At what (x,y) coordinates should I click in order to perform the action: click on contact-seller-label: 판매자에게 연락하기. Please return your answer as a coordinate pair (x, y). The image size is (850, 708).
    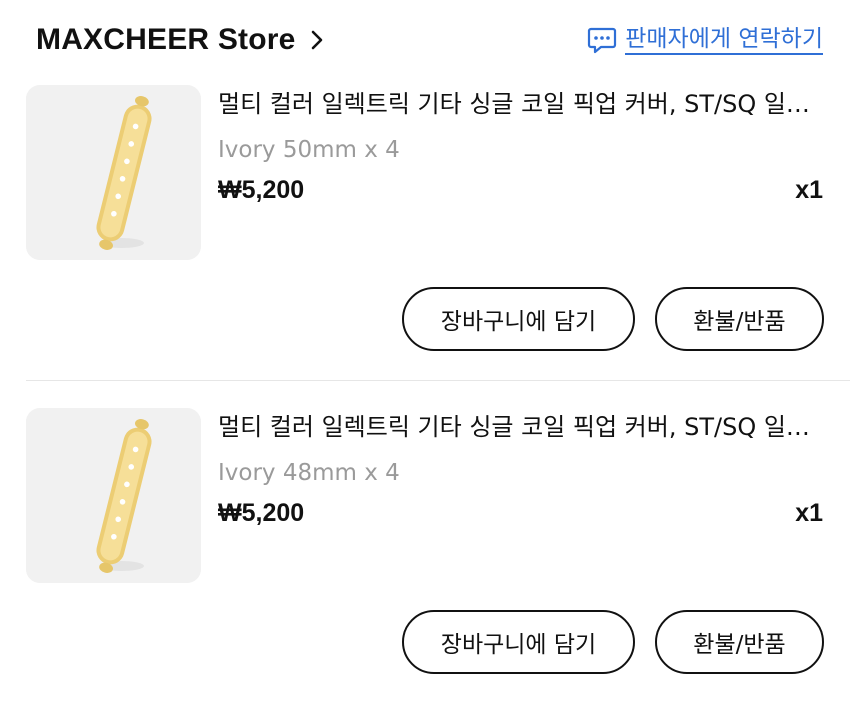
    Looking at the image, I should click on (724, 40).